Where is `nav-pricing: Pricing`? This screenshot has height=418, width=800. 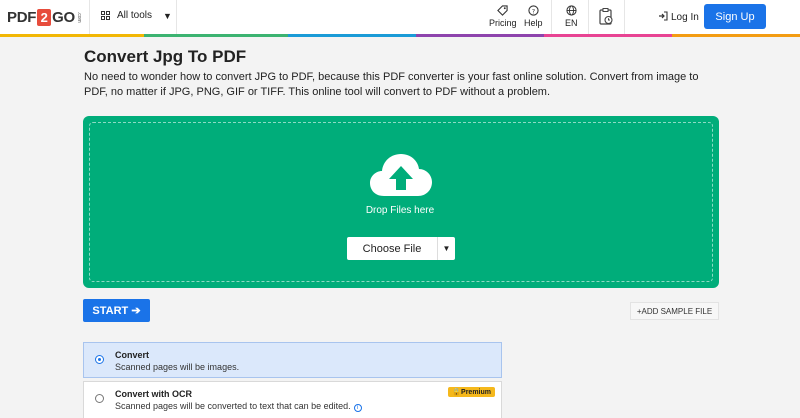
nav-pricing: Pricing is located at coordinates (503, 16).